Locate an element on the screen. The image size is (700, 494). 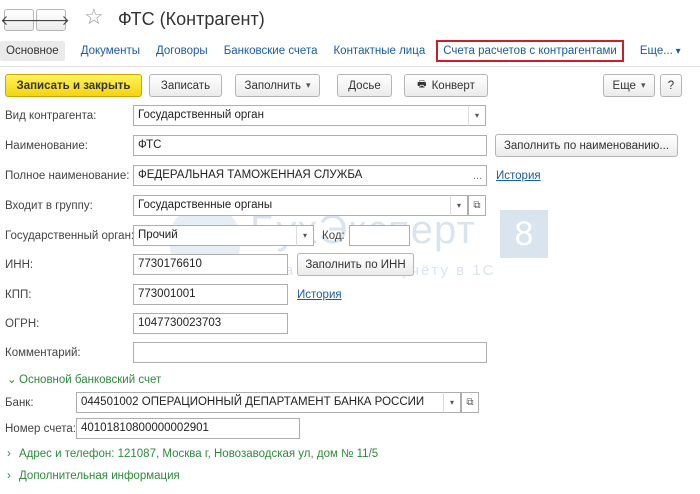
group-label: Входит в группу: is located at coordinates (49, 206).